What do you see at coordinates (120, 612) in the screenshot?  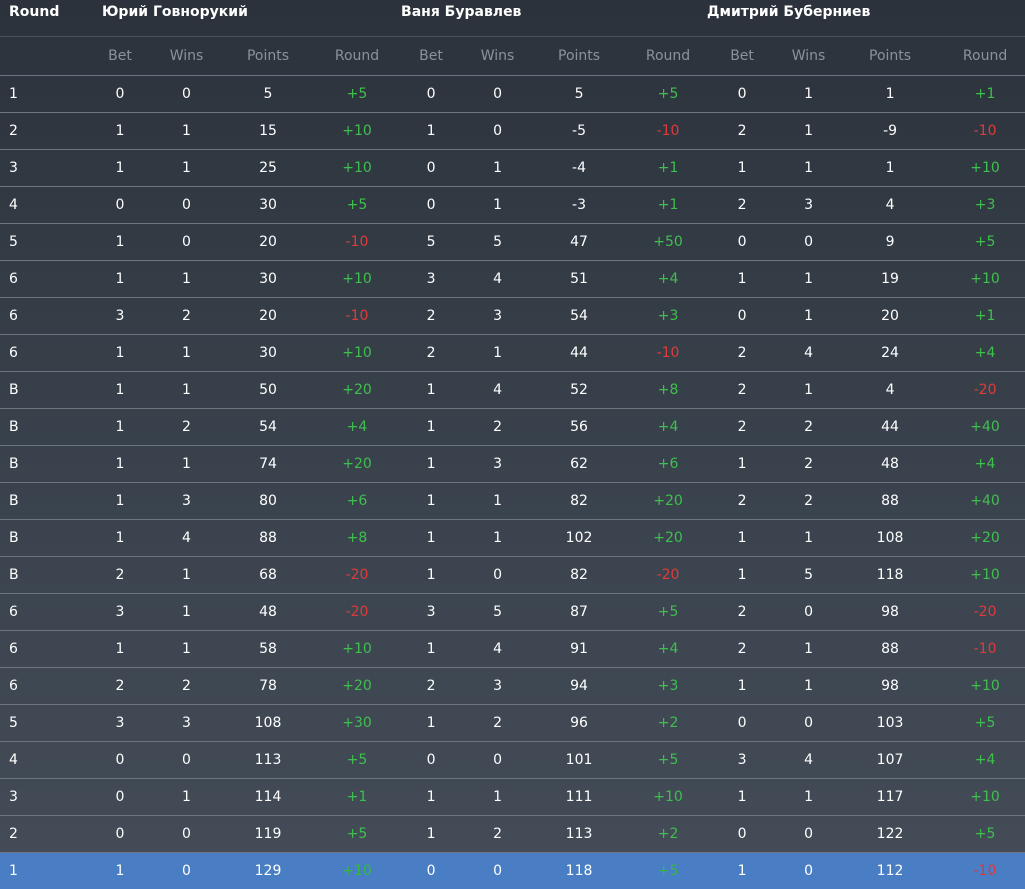 I see `p1-bet-cell: 3` at bounding box center [120, 612].